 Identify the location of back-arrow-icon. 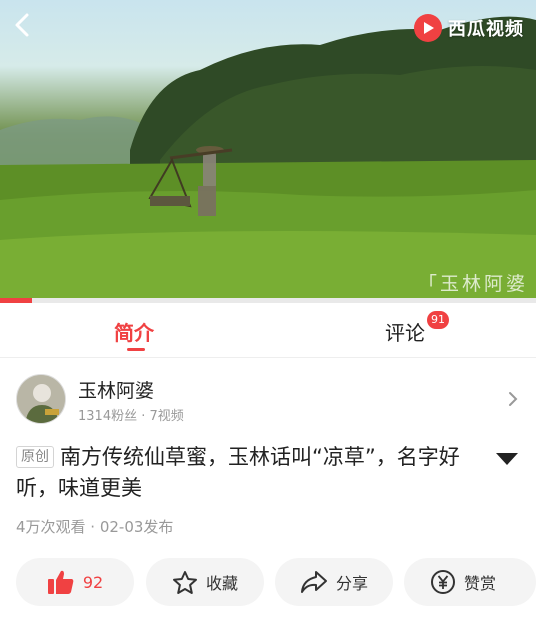
(23, 25).